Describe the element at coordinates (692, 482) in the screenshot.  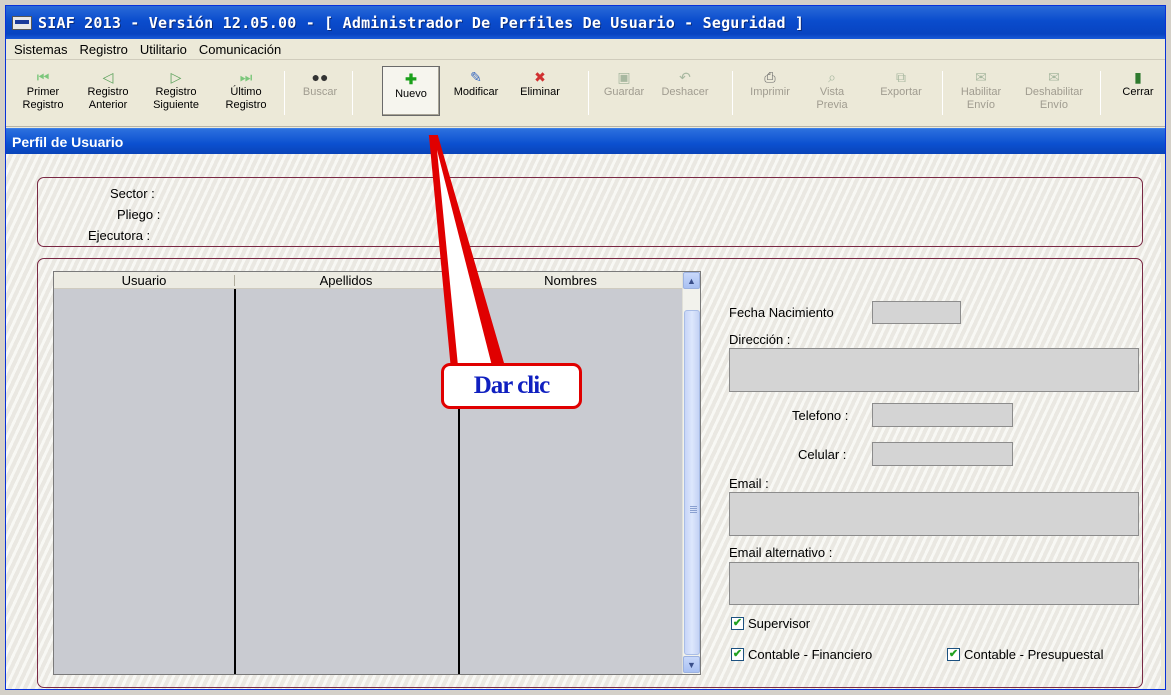
I see `scroll-thumb` at that location.